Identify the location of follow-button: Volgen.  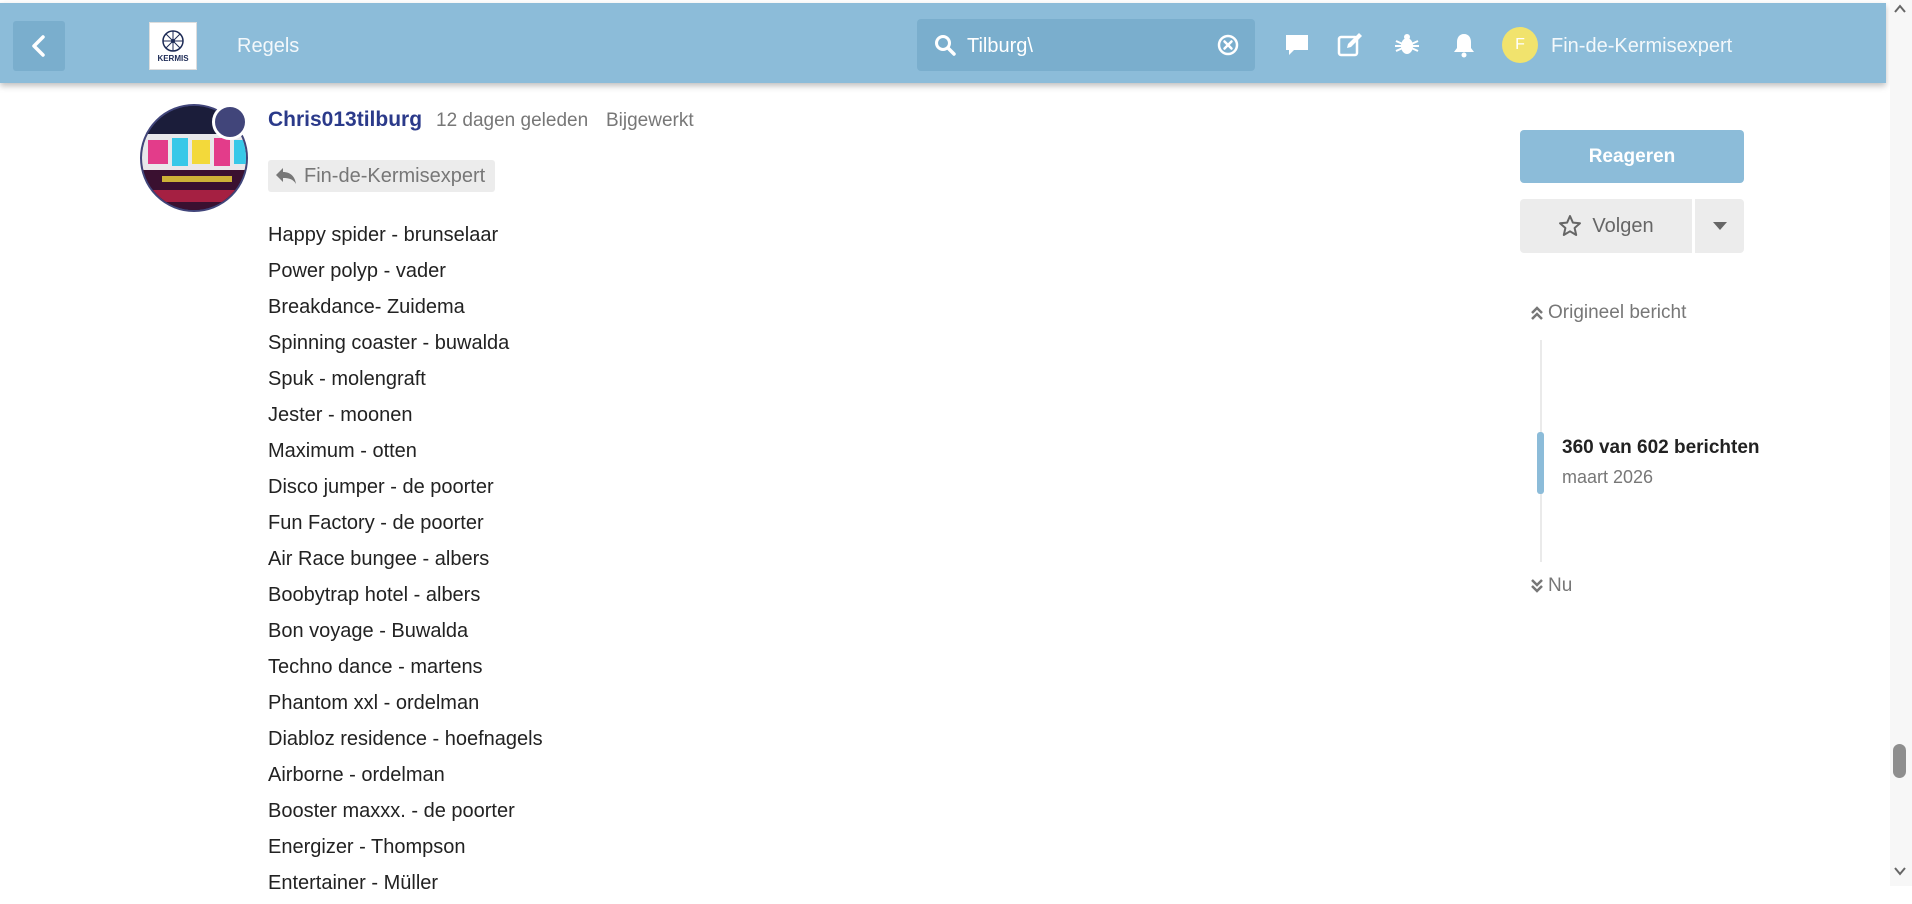
(1606, 226).